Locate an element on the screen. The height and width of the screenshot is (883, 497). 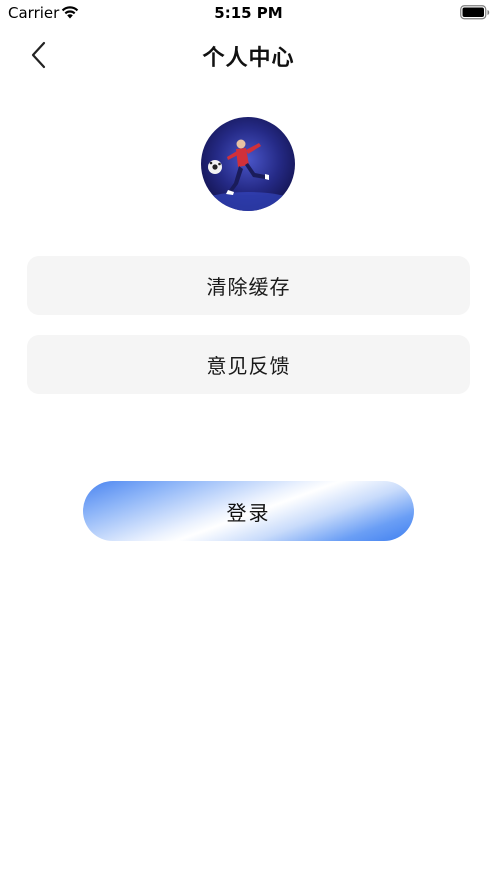
feedback-button: 意见反馈 is located at coordinates (248, 364).